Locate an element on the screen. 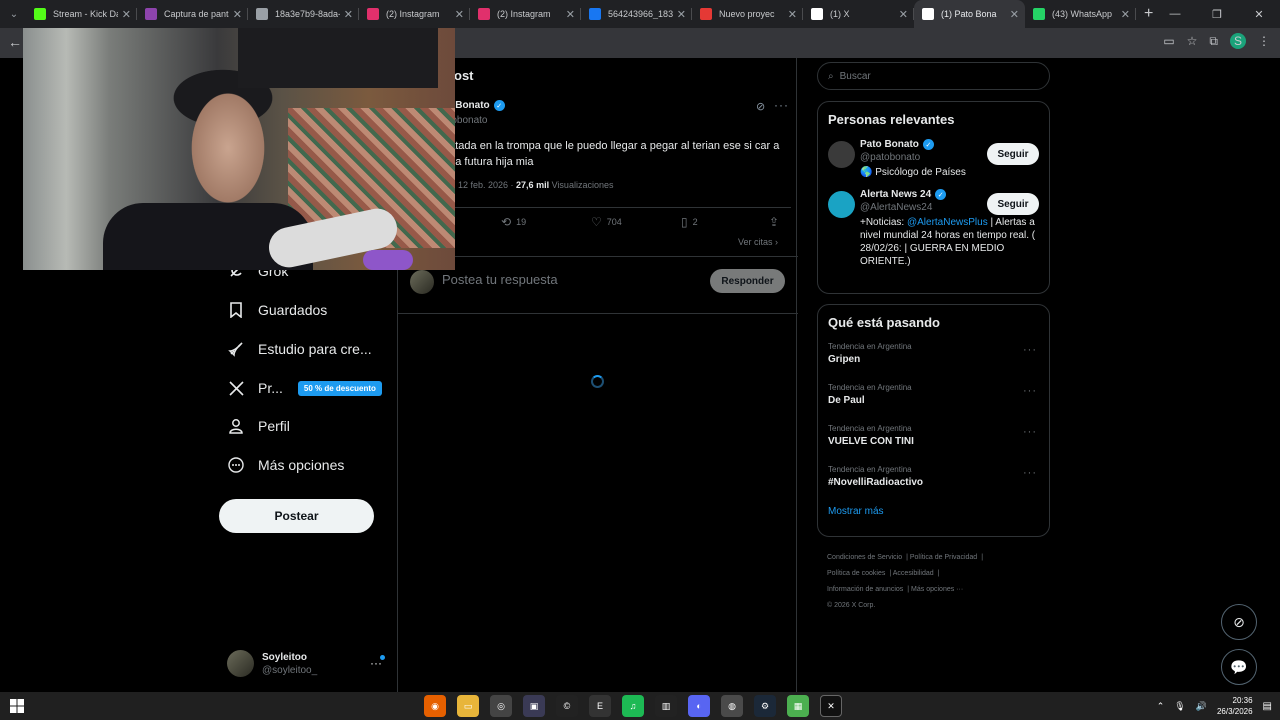 This screenshot has height=720, width=1280. x-app-icon: ✕ is located at coordinates (831, 706).